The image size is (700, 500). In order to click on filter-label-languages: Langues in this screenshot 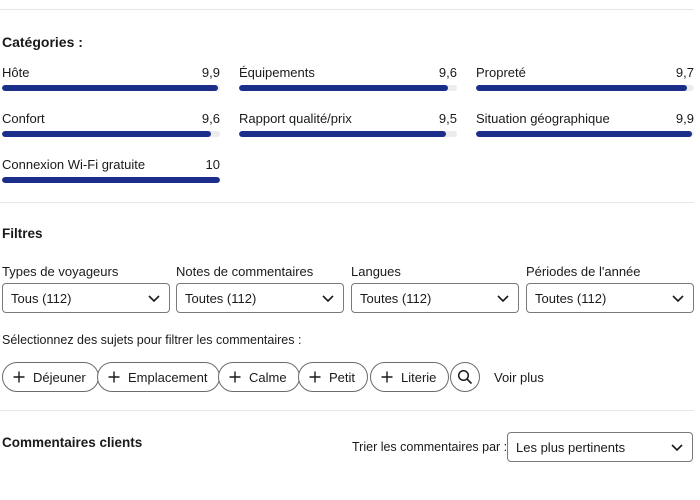, I will do `click(376, 271)`.